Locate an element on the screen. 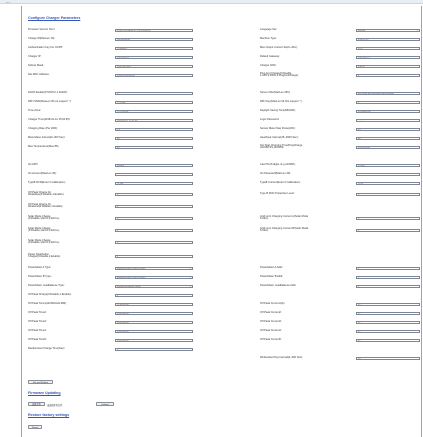 The height and width of the screenshot is (437, 423). left-input-5: 00:00:00:00:00:00 is located at coordinates (154, 75).